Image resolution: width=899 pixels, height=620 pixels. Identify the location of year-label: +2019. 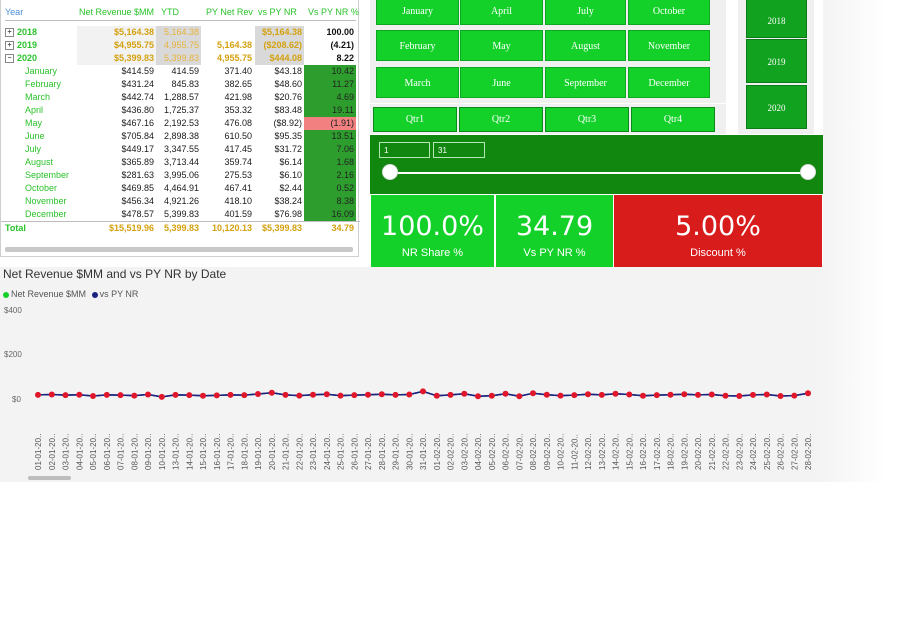
(41, 45).